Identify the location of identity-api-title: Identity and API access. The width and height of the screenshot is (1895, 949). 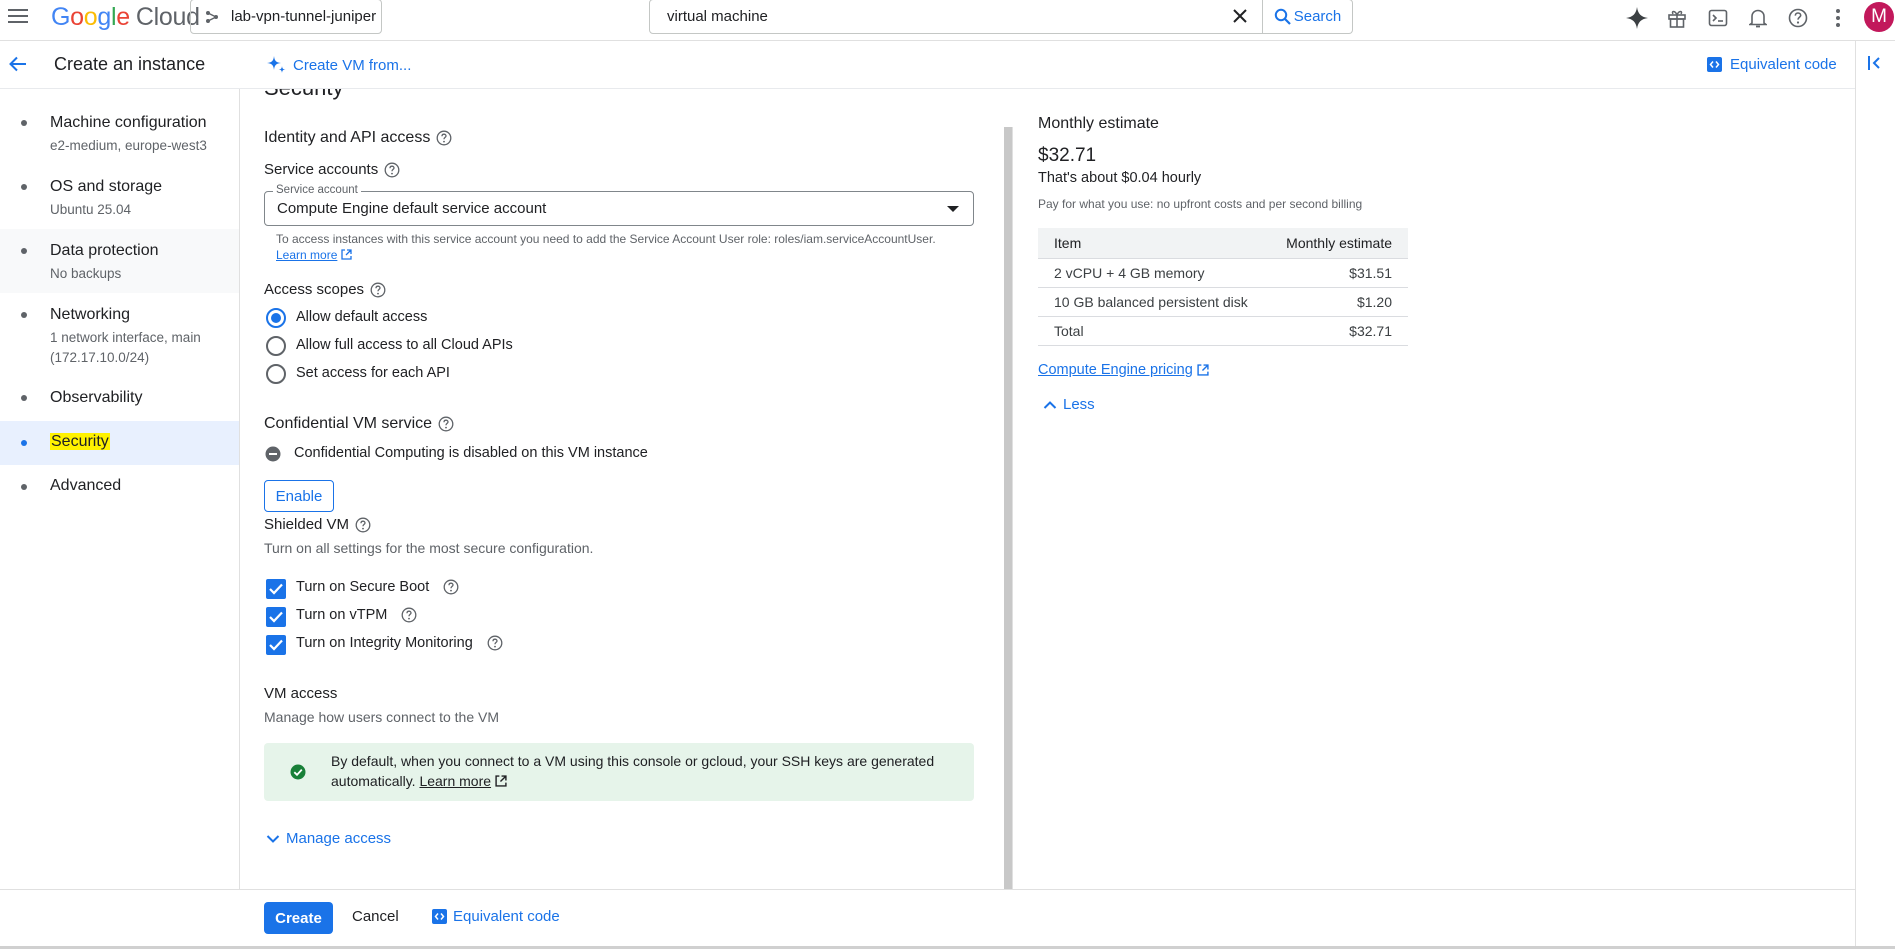
(358, 138).